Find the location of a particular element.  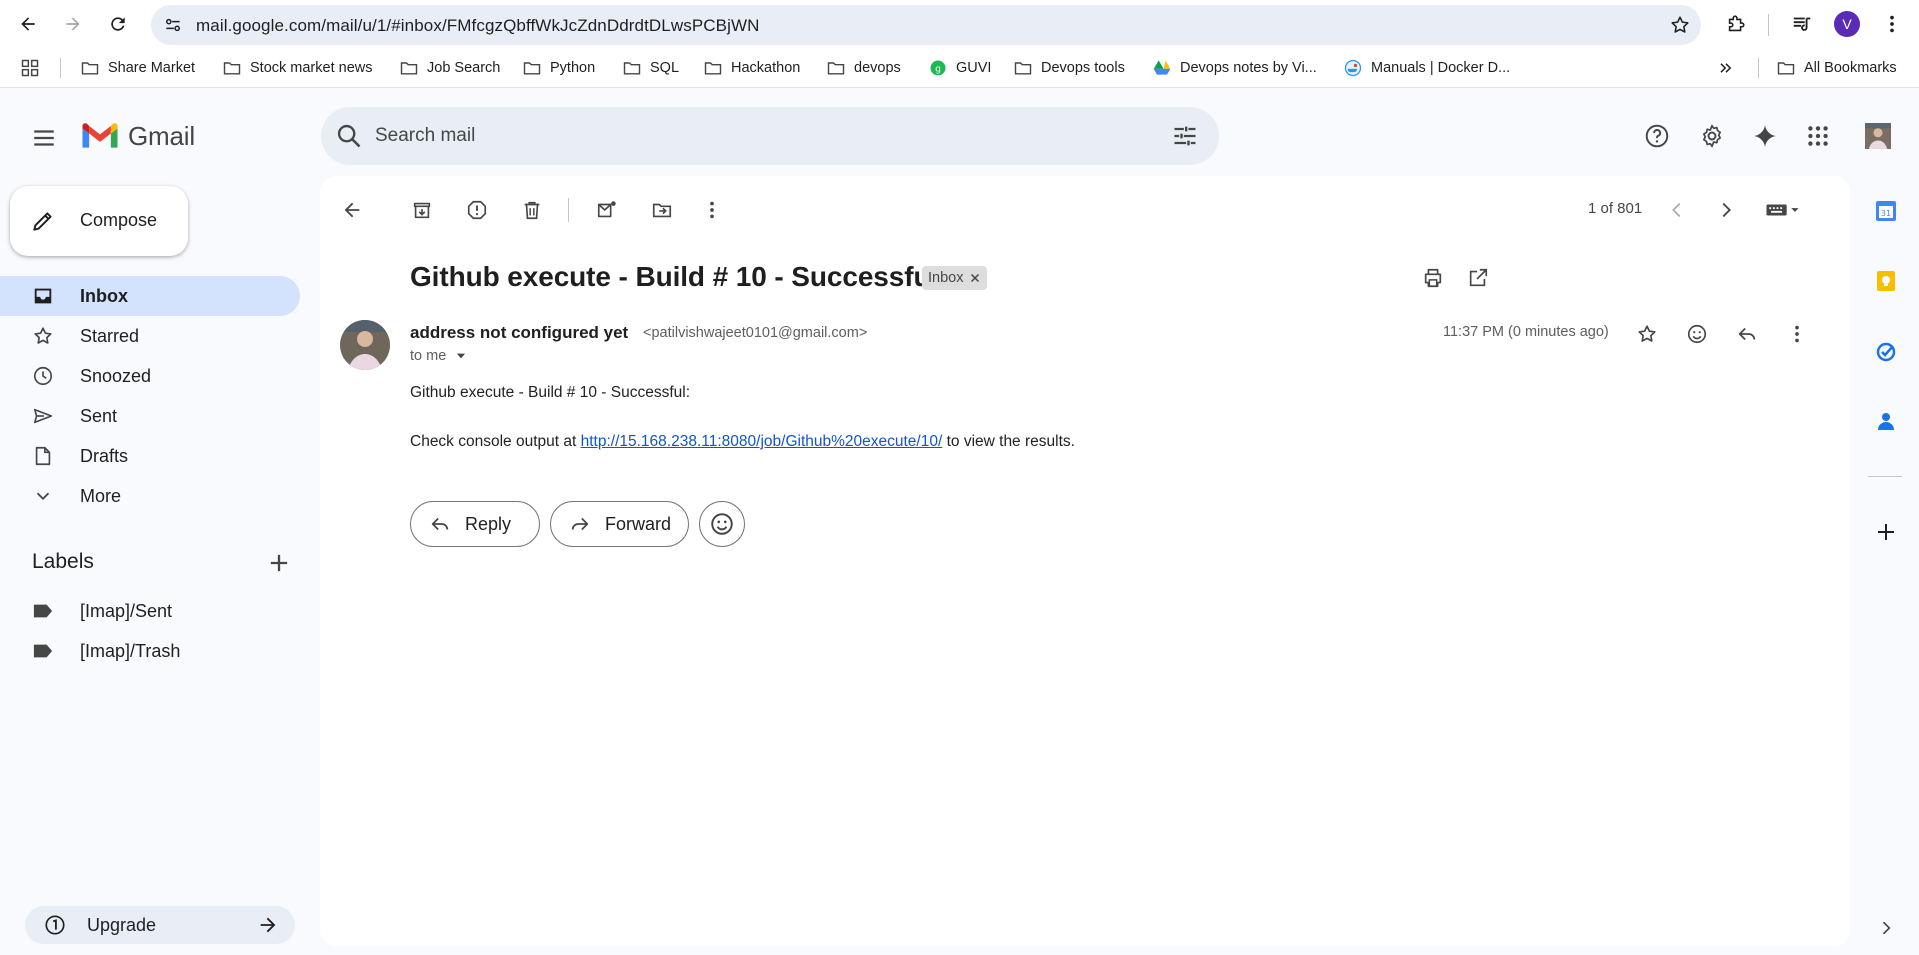

guvi-icon: g is located at coordinates (938, 68).